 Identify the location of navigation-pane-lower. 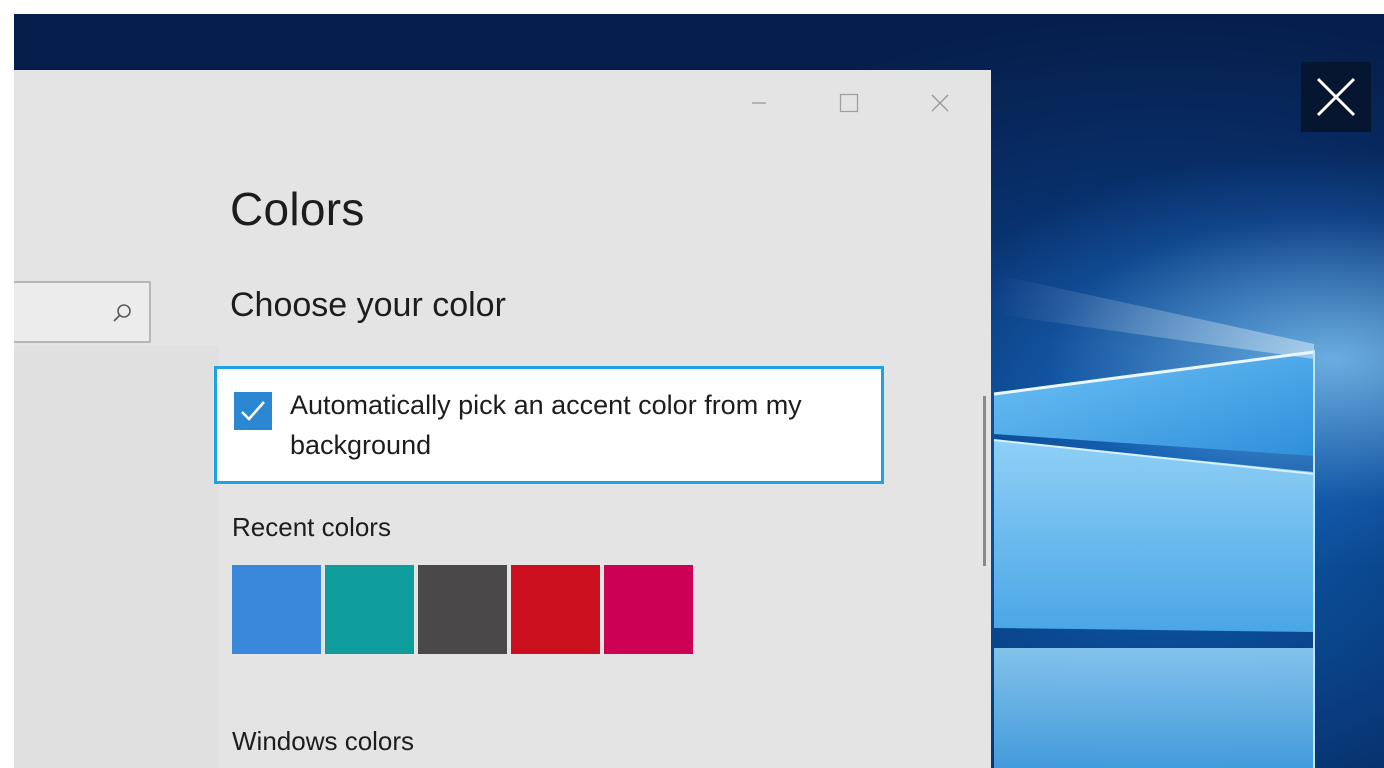
(116, 557).